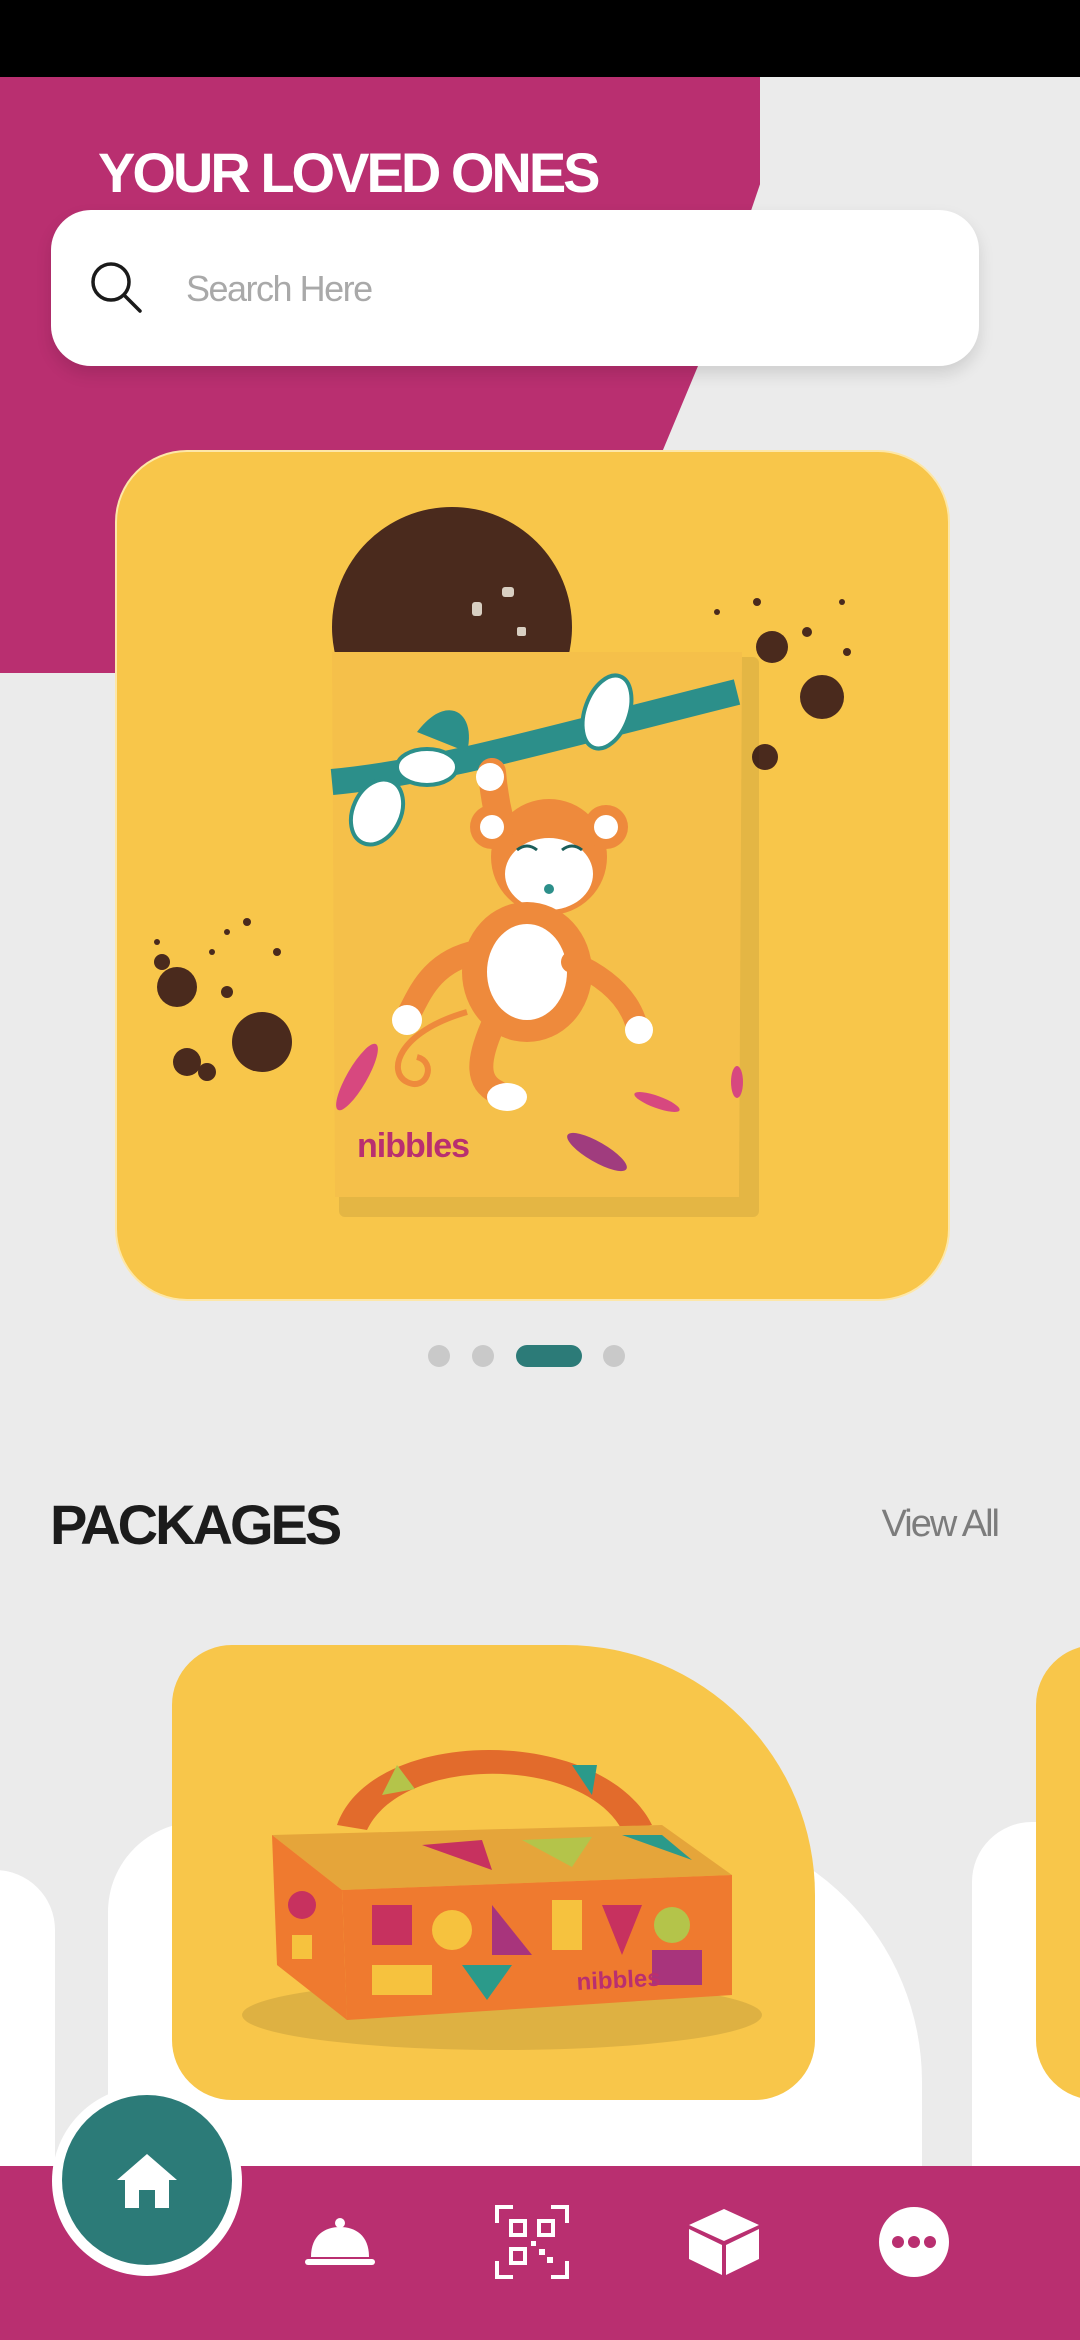  Describe the element at coordinates (502, 1900) in the screenshot. I see `gift-box-image: nibbles` at that location.